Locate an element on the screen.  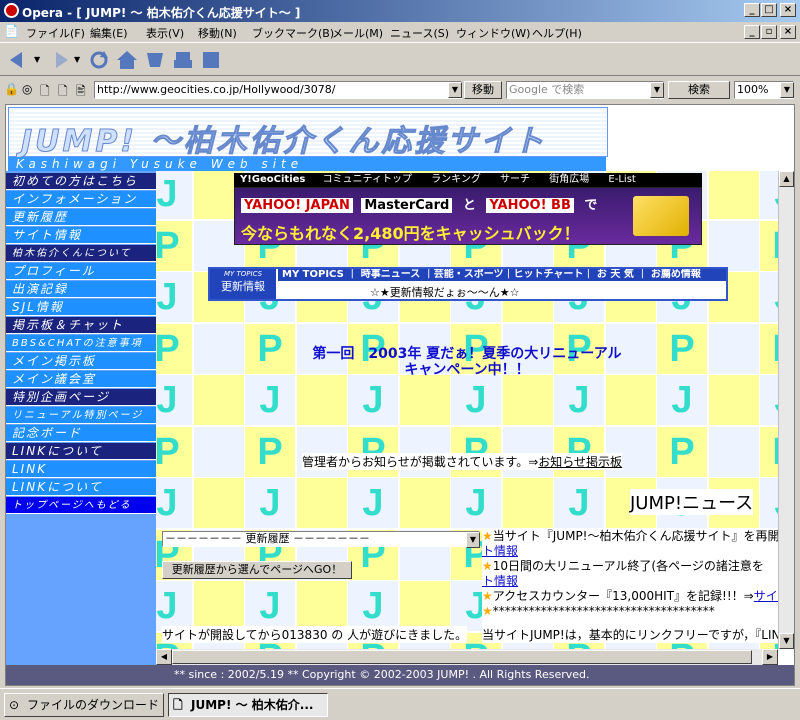
nav-information: インフォメーション is located at coordinates (81, 199).